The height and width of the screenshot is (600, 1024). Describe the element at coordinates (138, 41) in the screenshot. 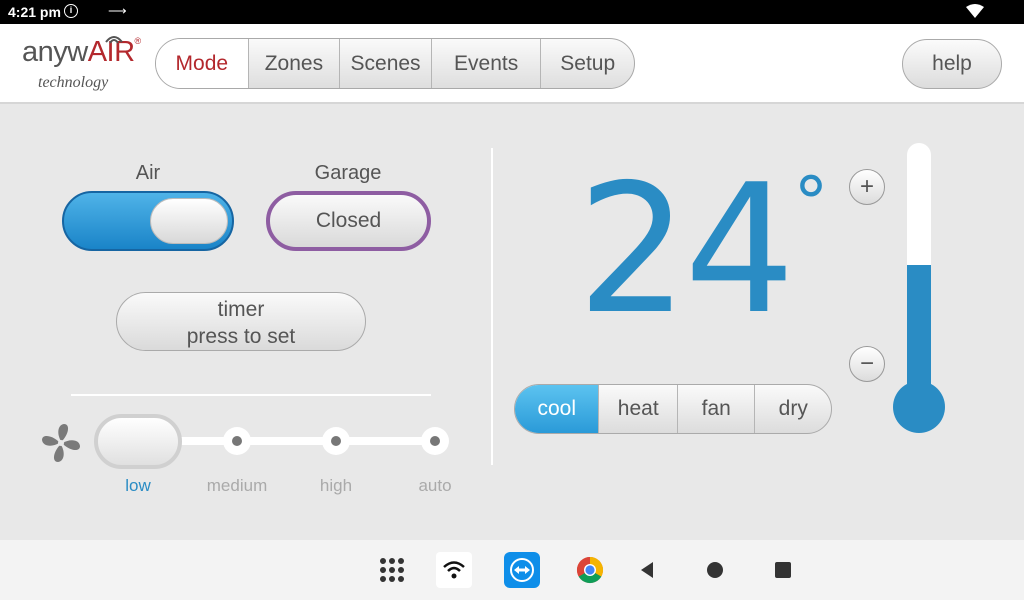

I see `logo-reg: ®` at that location.